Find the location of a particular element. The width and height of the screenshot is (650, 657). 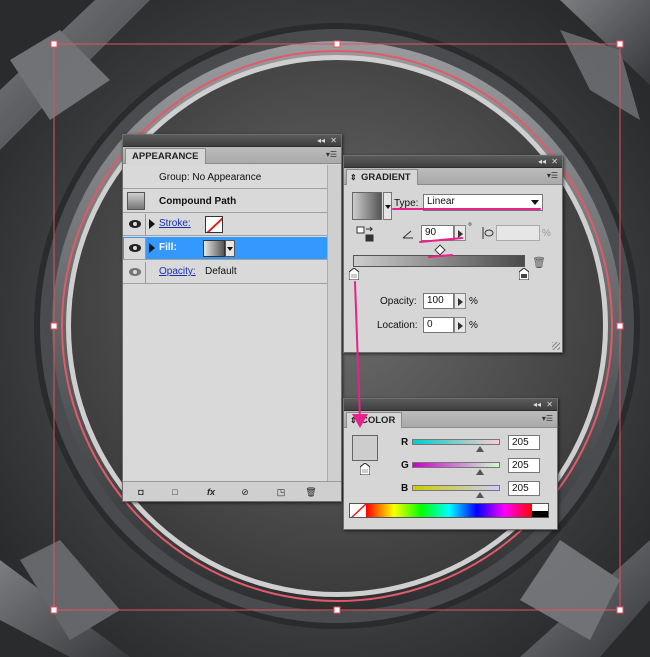

stop-opacity-input: 100 is located at coordinates (438, 301).